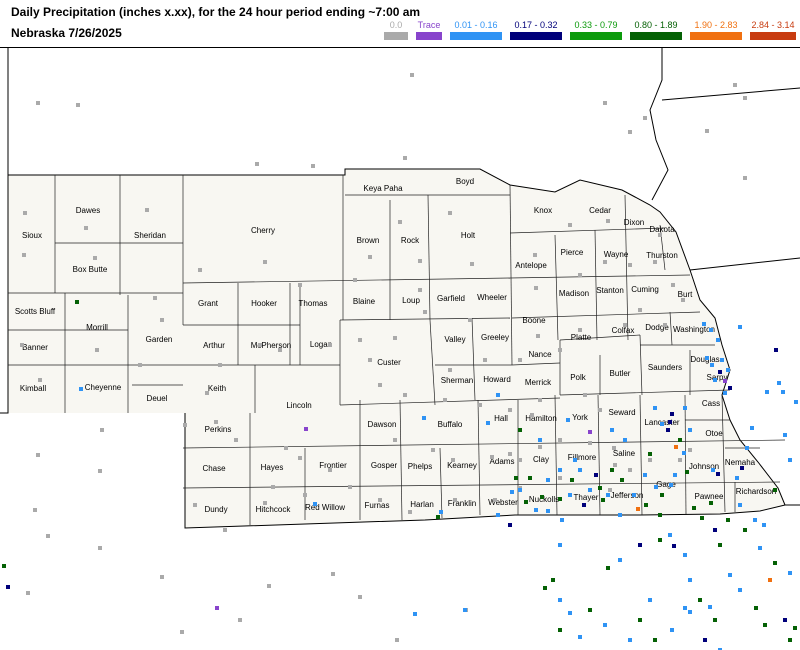  What do you see at coordinates (656, 25) in the screenshot?
I see `legend-label: 0.80 - 1.89` at bounding box center [656, 25].